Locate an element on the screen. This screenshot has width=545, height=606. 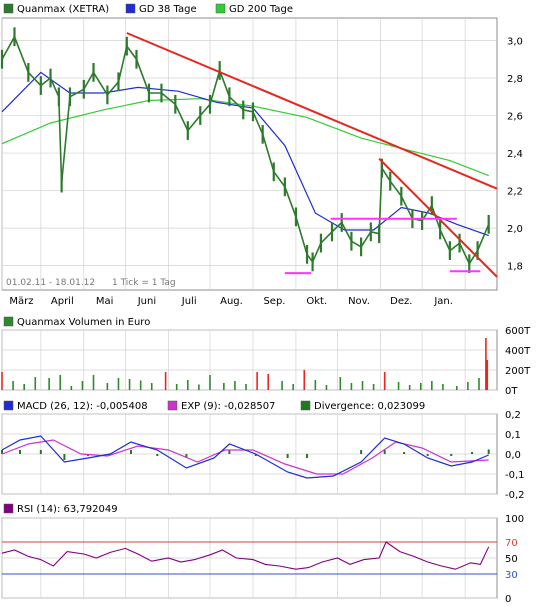
rsi-y-tick-label: 30 is located at coordinates (511, 575).